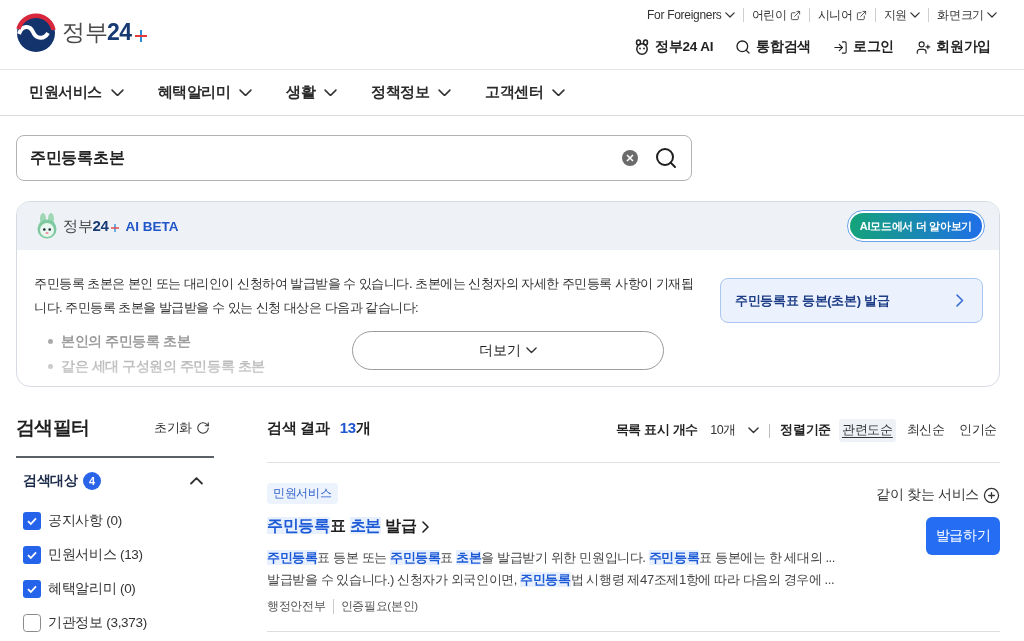 The image size is (1024, 641). I want to click on count-badge: 4, so click(91, 481).